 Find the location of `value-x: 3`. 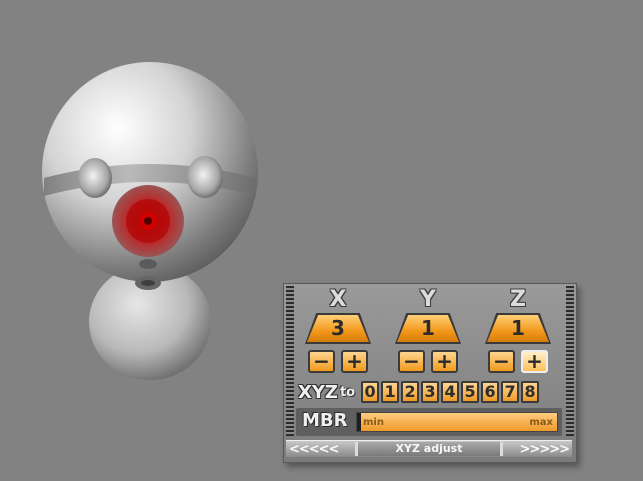

value-x: 3 is located at coordinates (338, 328).